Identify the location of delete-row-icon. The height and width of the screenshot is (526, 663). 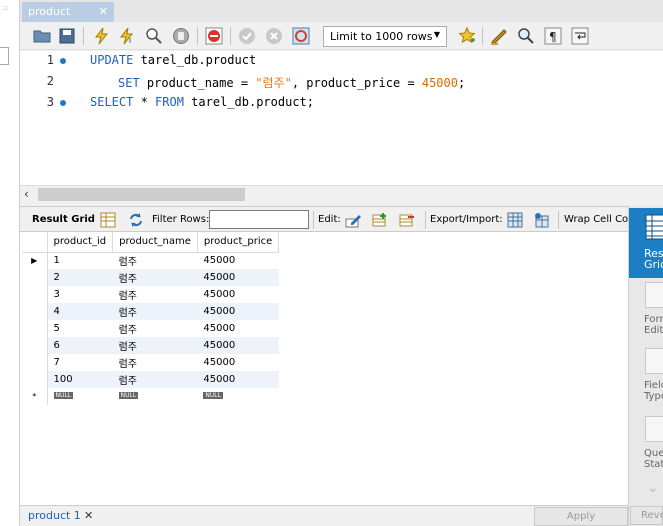
(407, 220).